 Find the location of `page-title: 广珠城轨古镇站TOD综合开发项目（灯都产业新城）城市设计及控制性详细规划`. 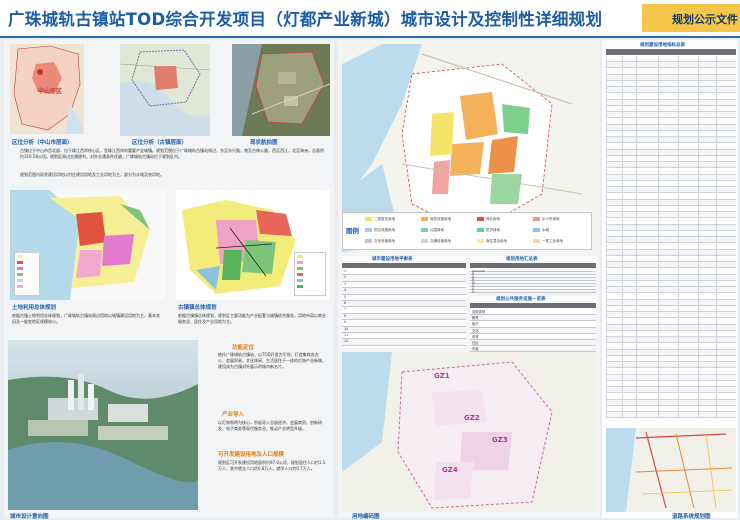

page-title: 广珠城轨古镇站TOD综合开发项目（灯都产业新城）城市设计及控制性详细规划 is located at coordinates (305, 19).